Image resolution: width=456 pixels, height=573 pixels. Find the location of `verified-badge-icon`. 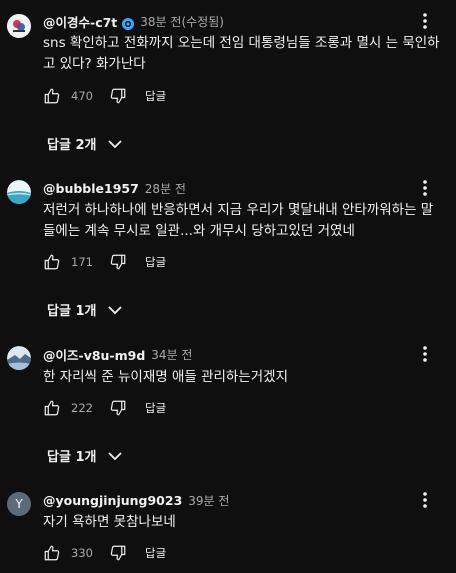

verified-badge-icon is located at coordinates (128, 22).